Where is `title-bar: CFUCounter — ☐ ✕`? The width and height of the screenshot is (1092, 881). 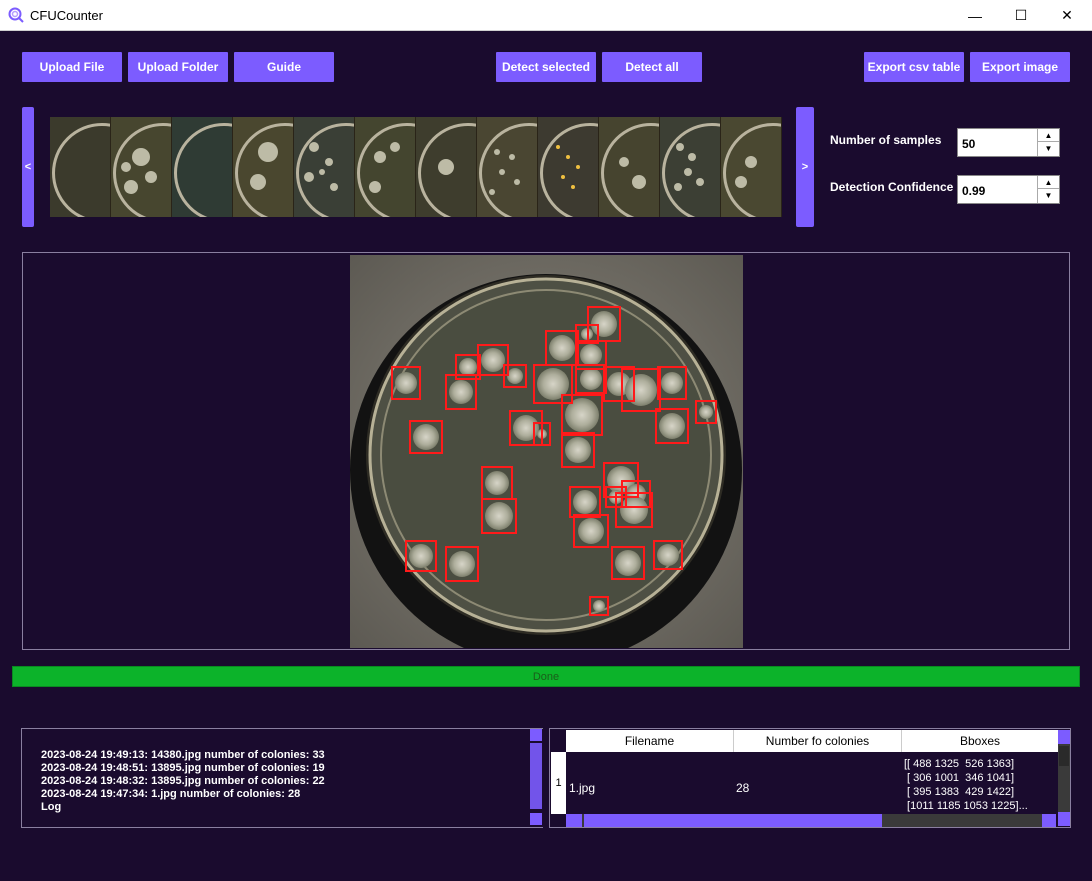 title-bar: CFUCounter — ☐ ✕ is located at coordinates (546, 15).